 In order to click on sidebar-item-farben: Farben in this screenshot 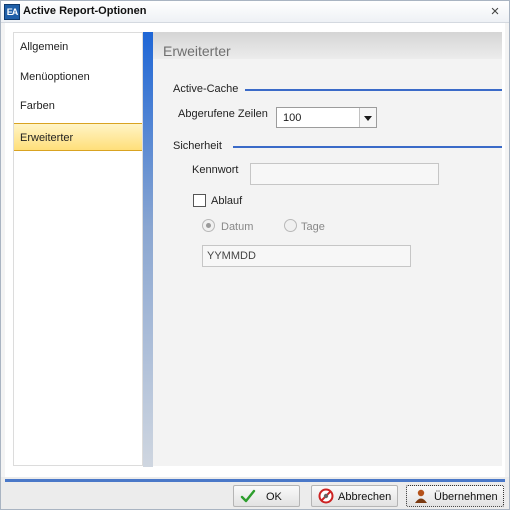, I will do `click(78, 106)`.